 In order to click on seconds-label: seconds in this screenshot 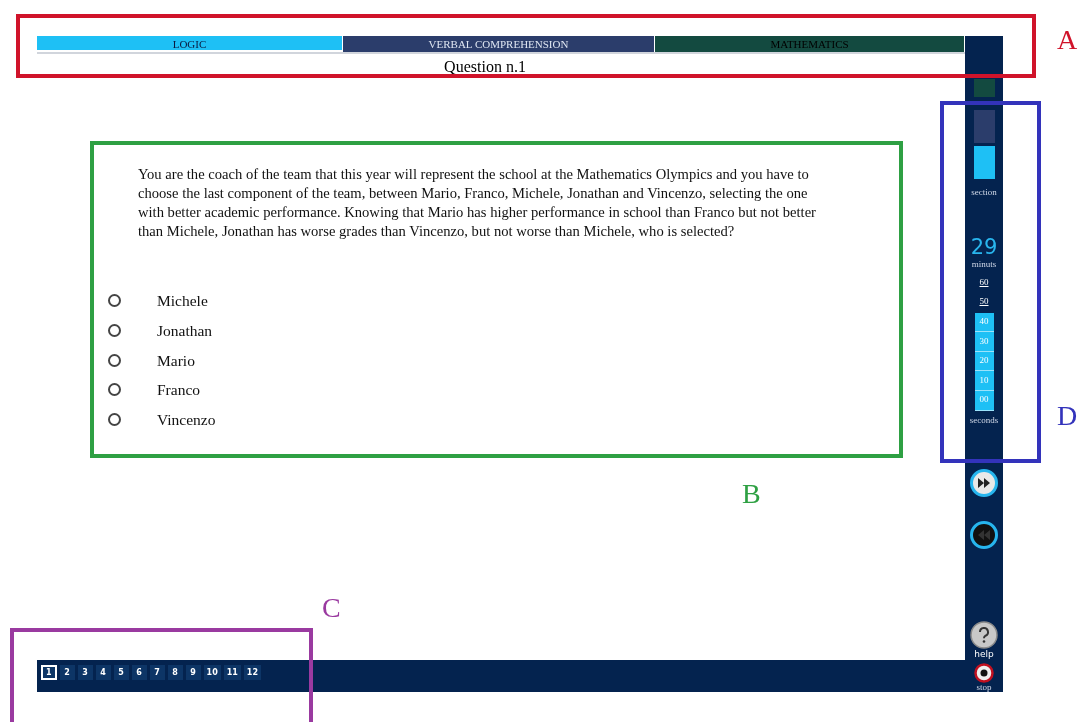, I will do `click(984, 420)`.